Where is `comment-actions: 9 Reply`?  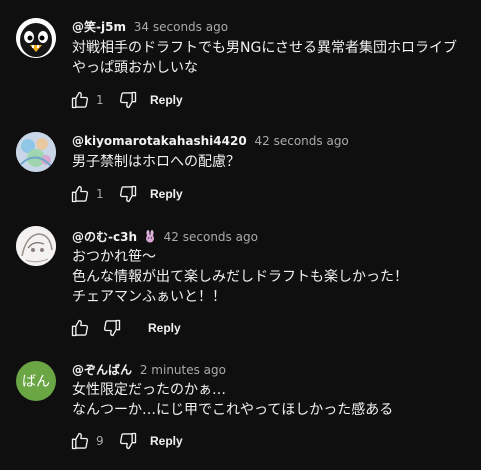
comment-actions: 9 Reply is located at coordinates (125, 441).